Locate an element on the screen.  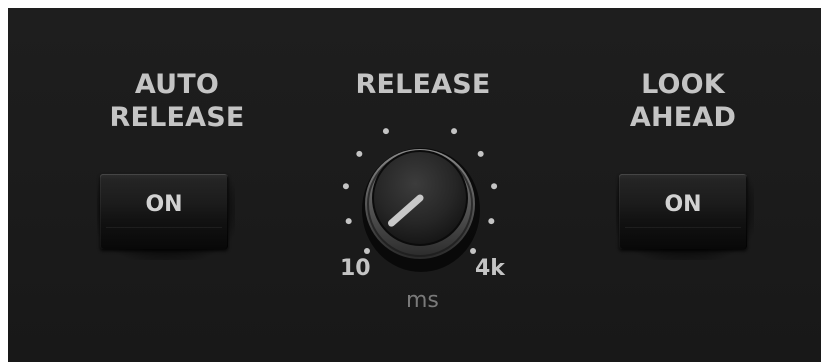
auto-release-on-button: ON is located at coordinates (164, 211).